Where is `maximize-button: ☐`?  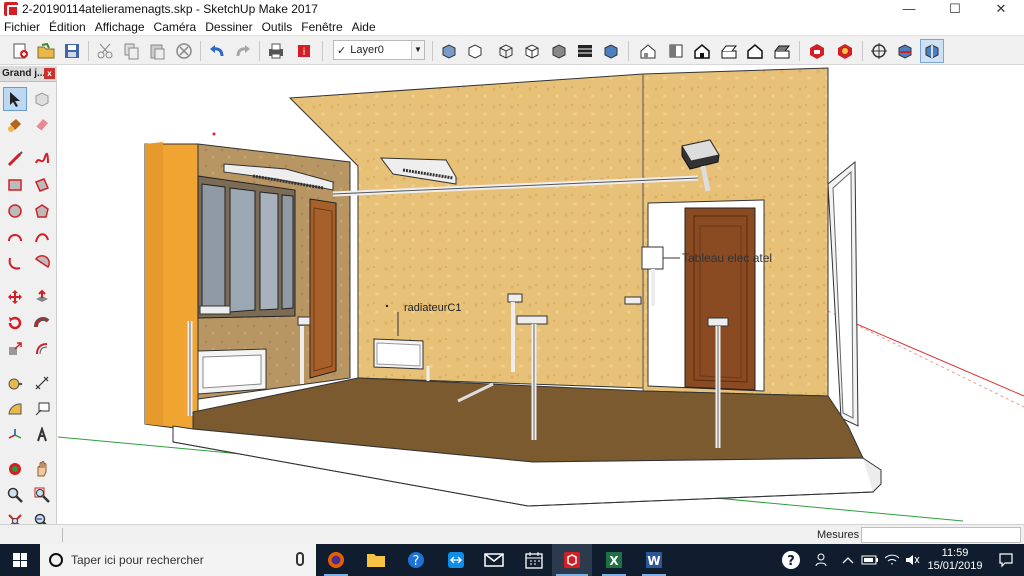 maximize-button: ☐ is located at coordinates (955, 9).